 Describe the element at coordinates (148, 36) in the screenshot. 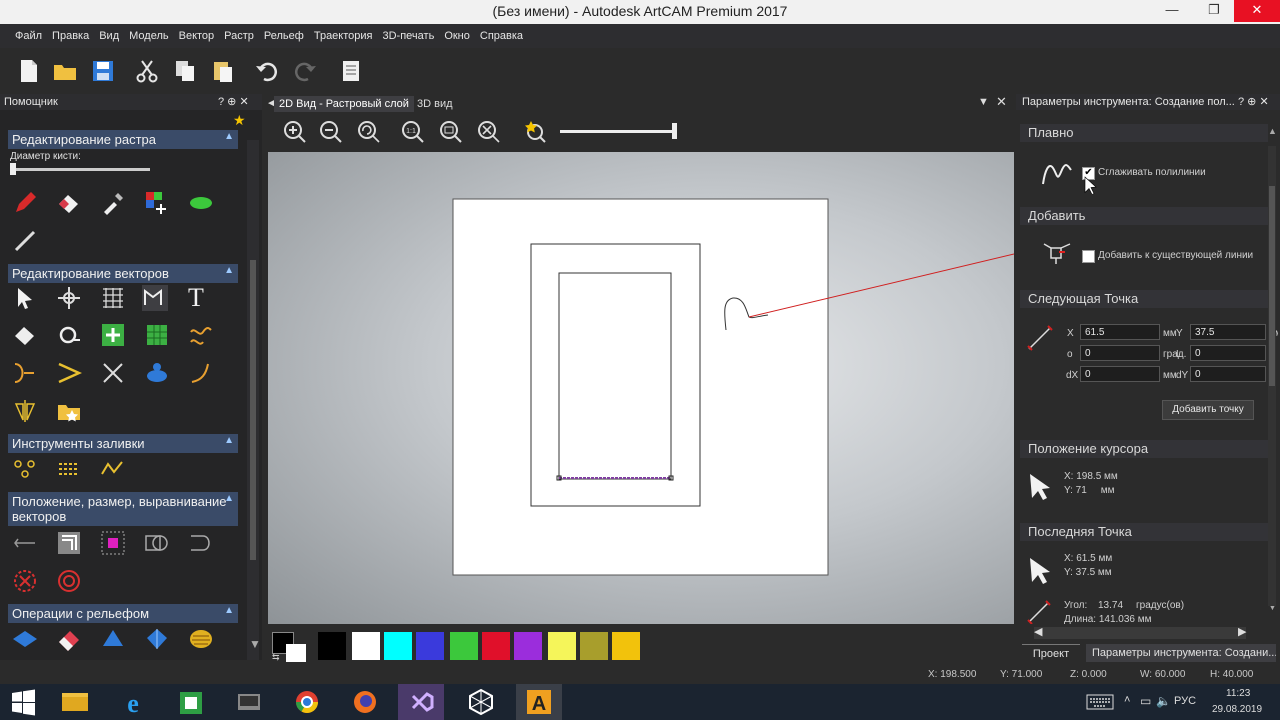

I see `menu-model: Модель` at that location.